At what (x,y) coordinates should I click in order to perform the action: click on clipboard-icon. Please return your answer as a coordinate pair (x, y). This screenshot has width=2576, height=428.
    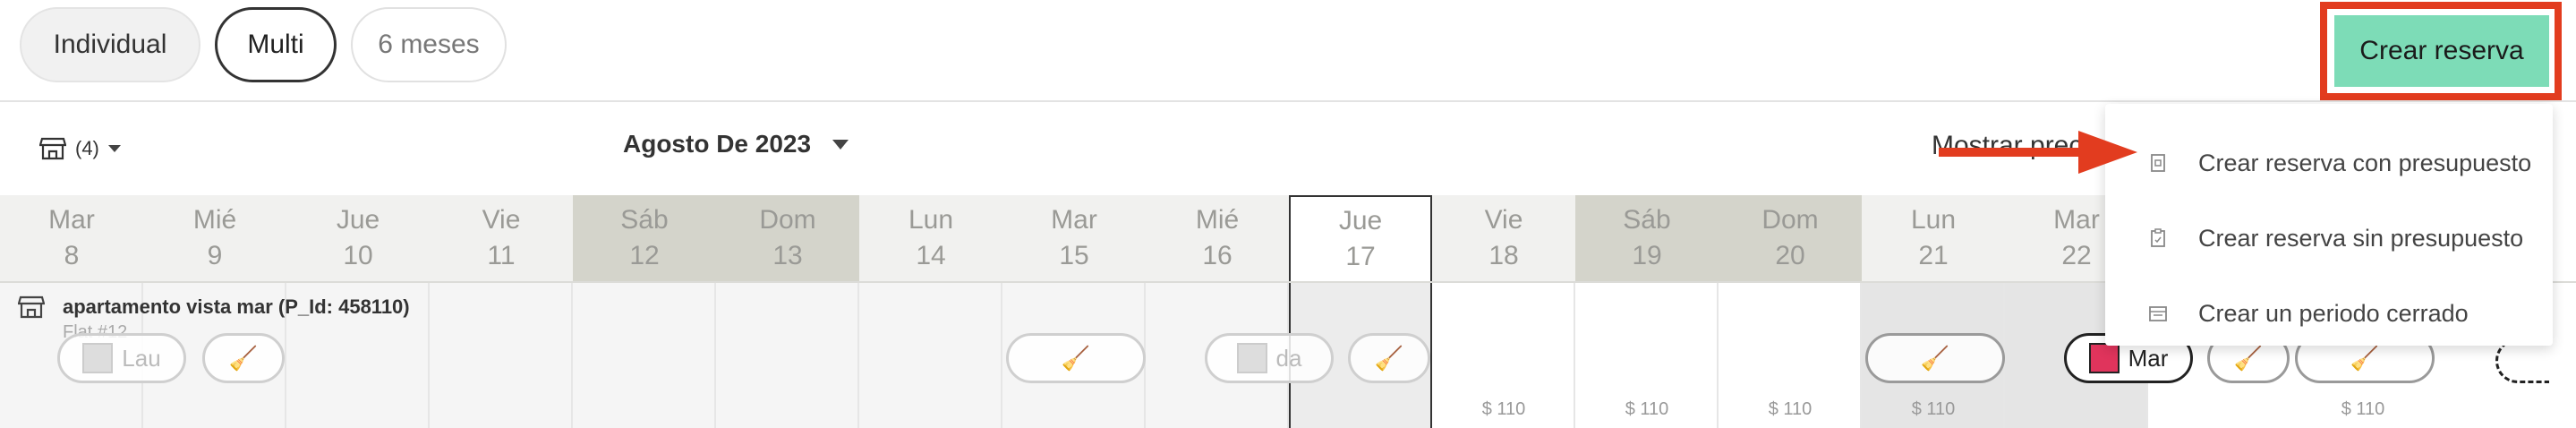
    Looking at the image, I should click on (2158, 237).